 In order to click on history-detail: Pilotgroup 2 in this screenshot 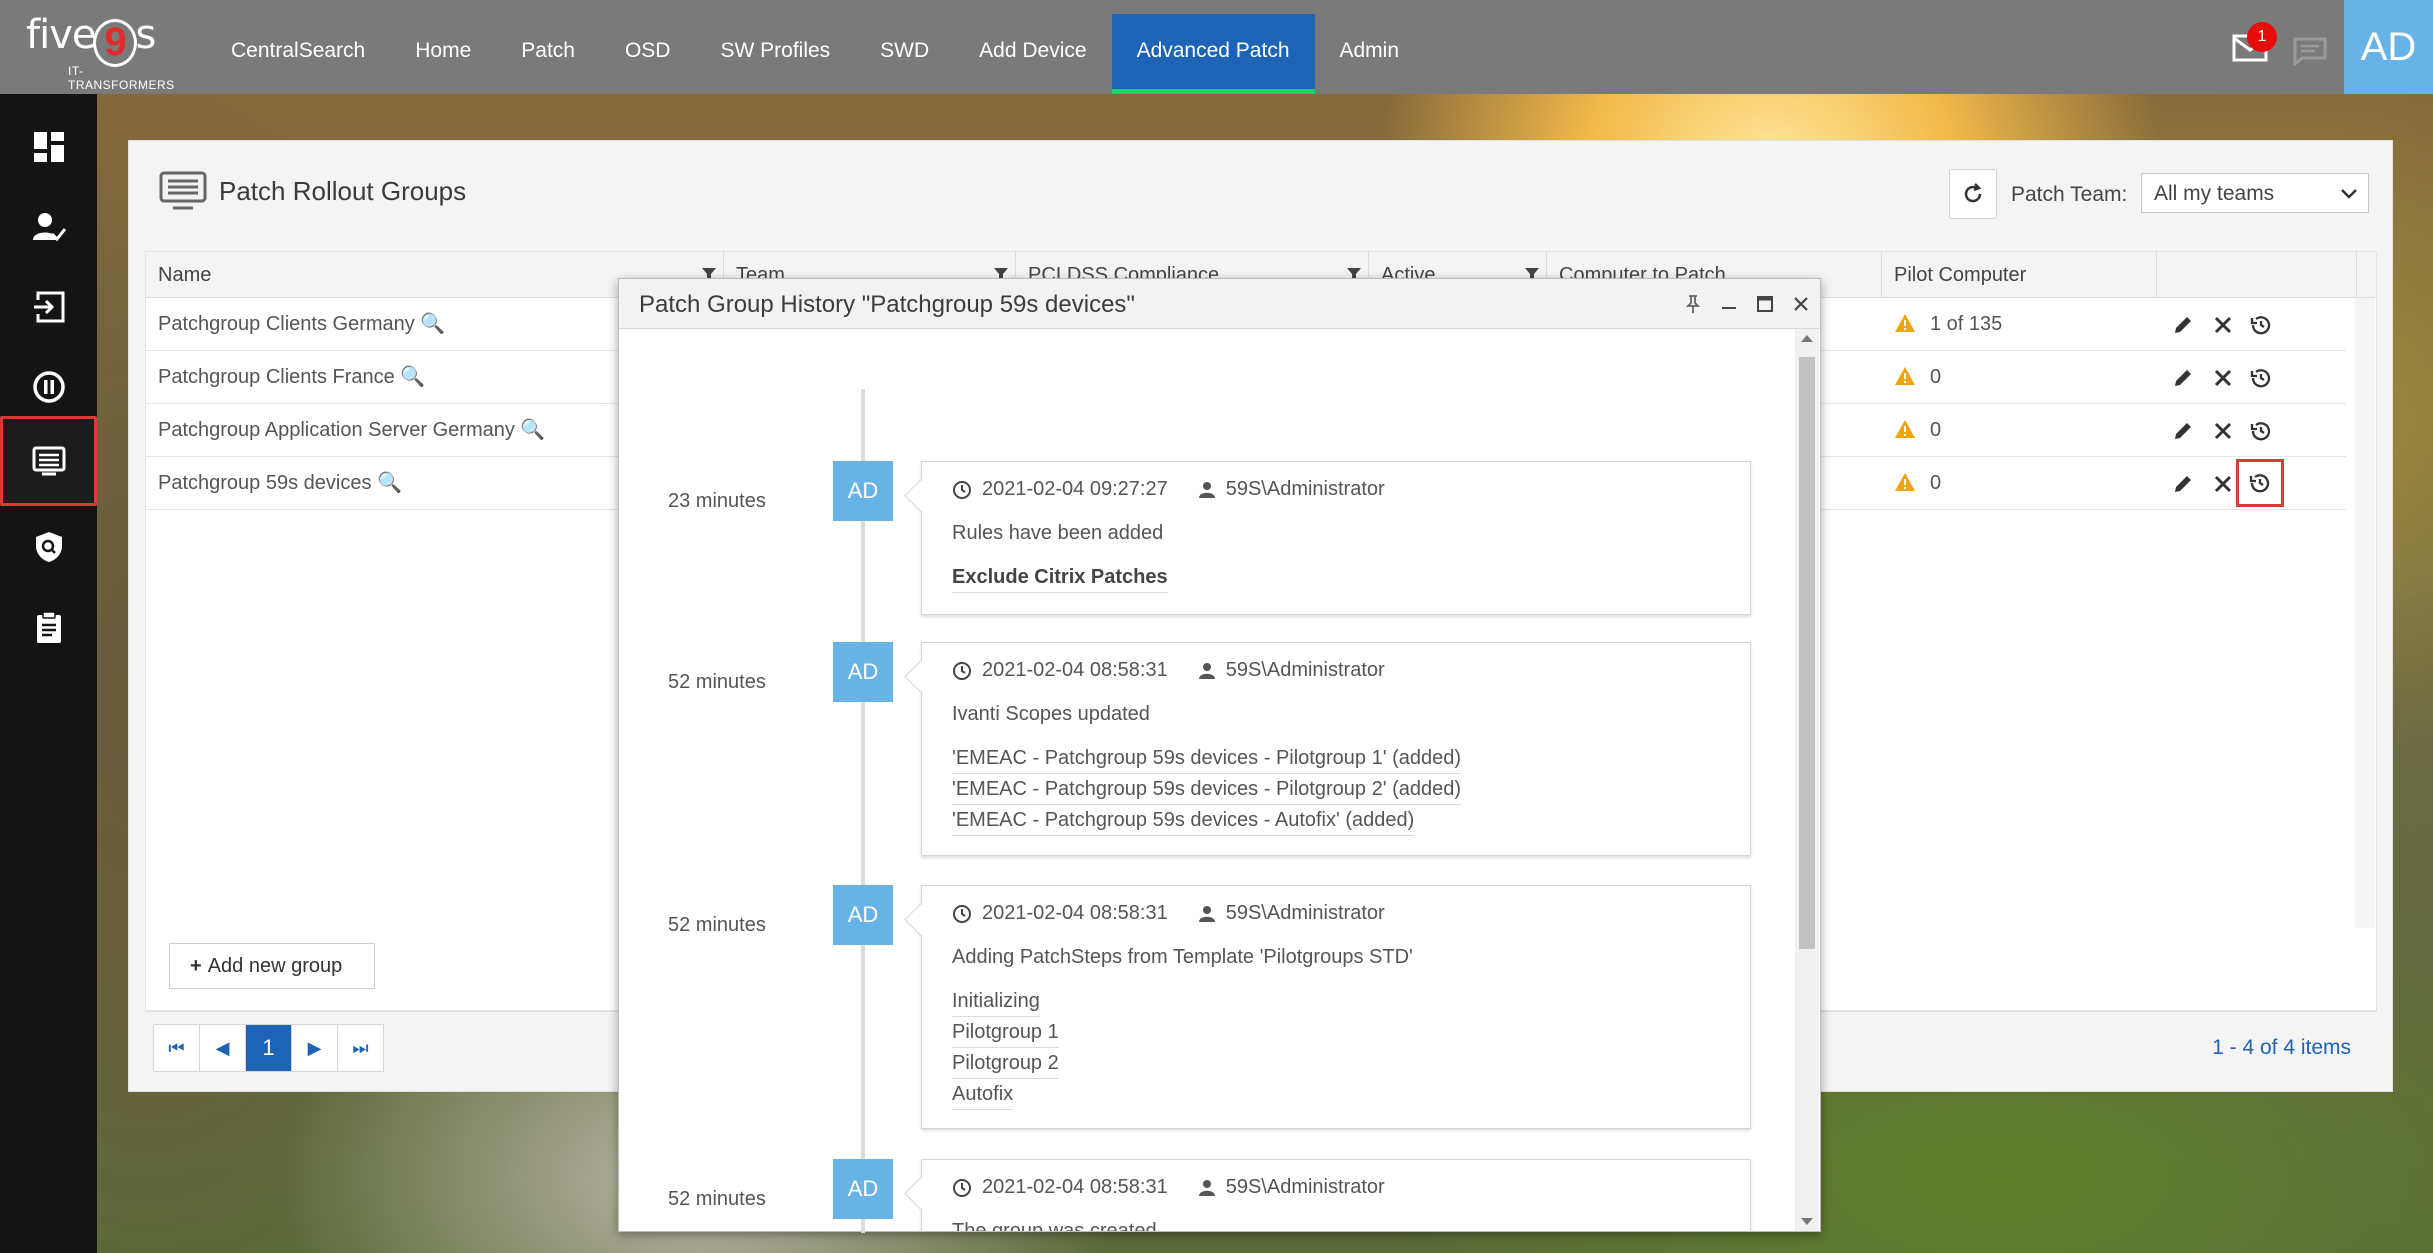, I will do `click(1005, 1065)`.